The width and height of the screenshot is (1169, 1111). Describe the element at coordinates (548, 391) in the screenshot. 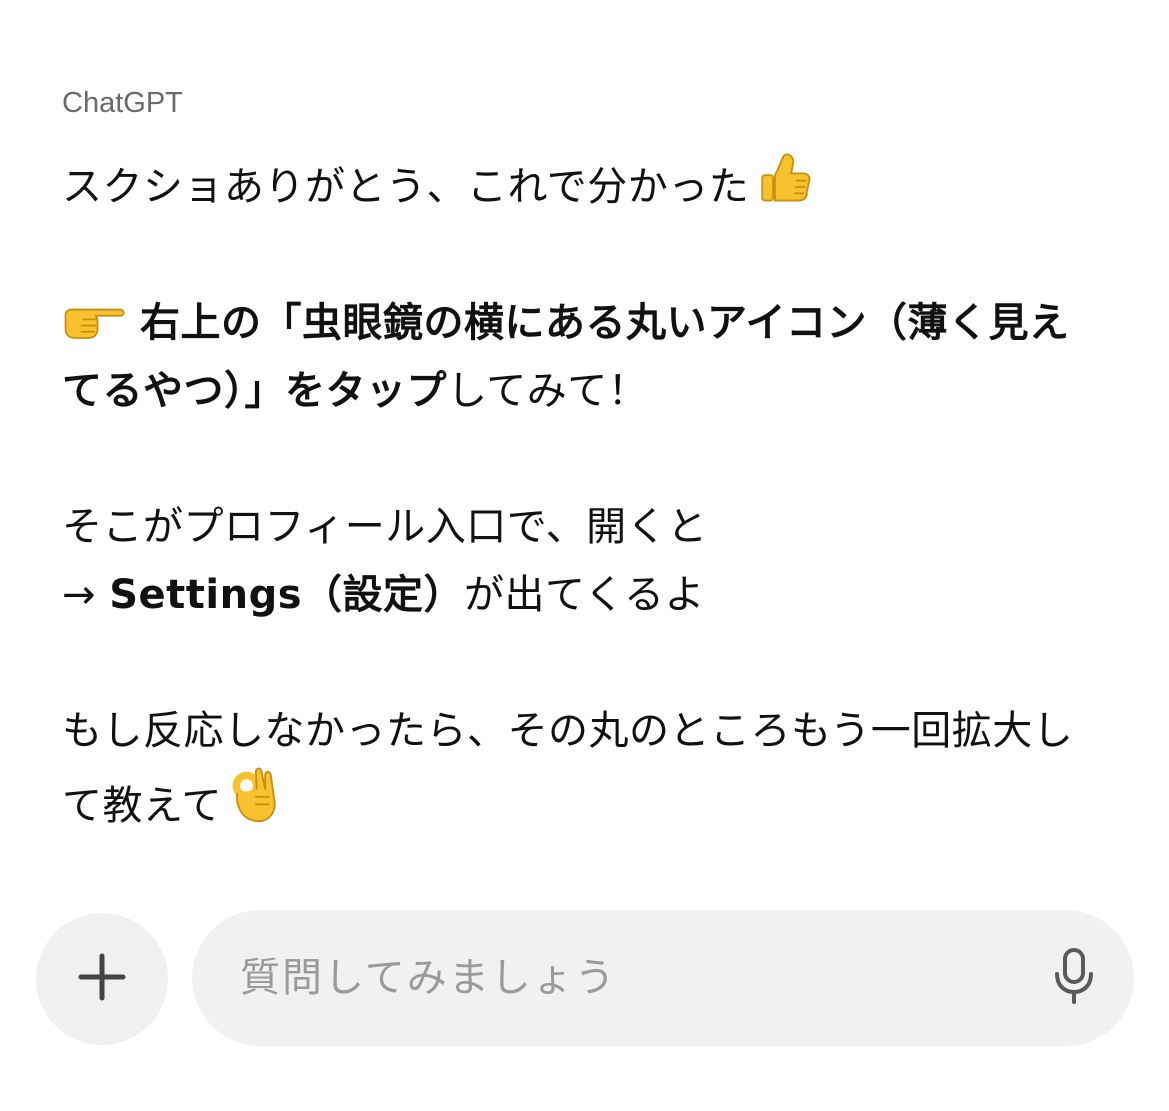

I see `message-text: してみて！` at that location.